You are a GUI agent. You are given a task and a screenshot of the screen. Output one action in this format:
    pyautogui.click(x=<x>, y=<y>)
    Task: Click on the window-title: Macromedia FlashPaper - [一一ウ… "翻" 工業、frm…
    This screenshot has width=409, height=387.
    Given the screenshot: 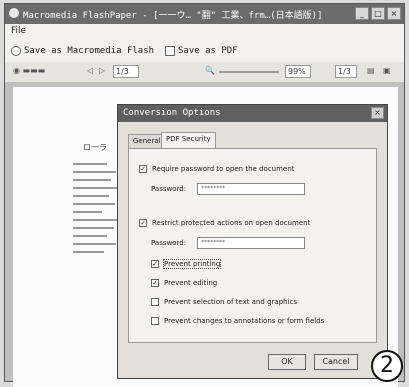 What is the action you would take?
    pyautogui.click(x=173, y=16)
    